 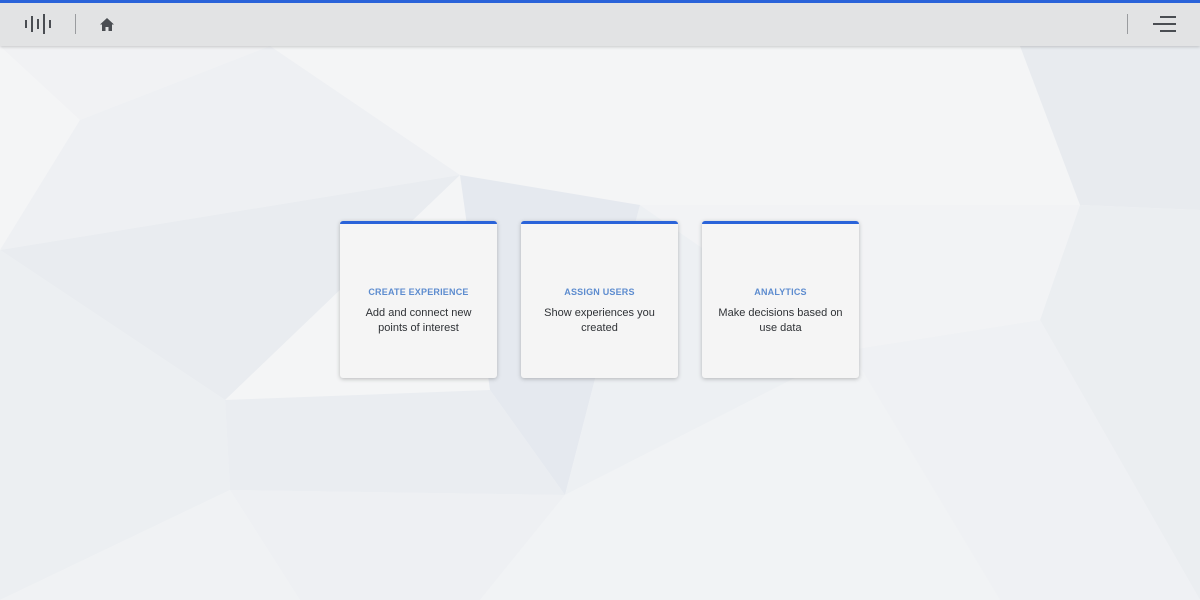 What do you see at coordinates (38, 24) in the screenshot?
I see `audio-bars-logo-icon` at bounding box center [38, 24].